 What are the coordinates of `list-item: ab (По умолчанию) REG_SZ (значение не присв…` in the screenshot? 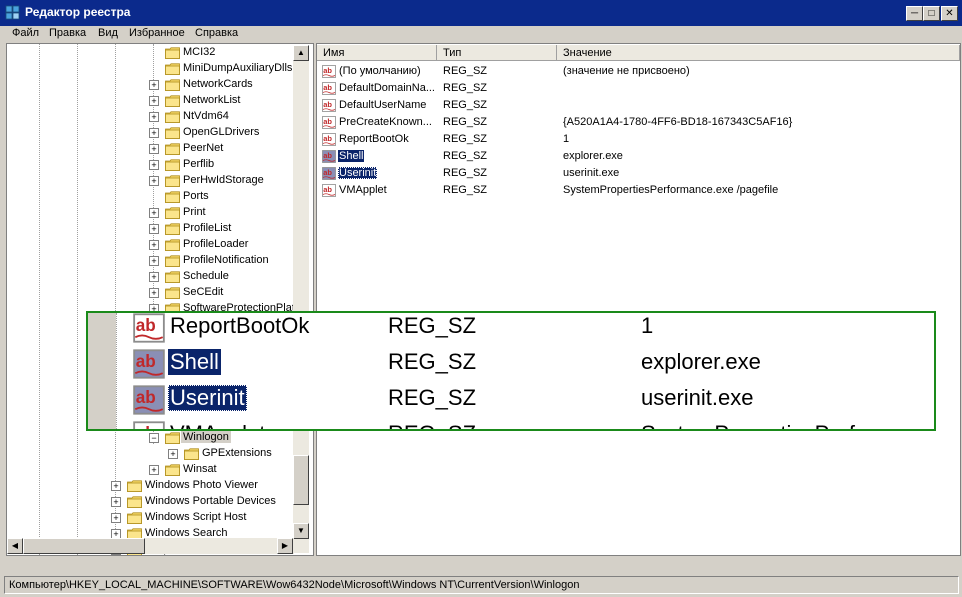 It's located at (637, 71).